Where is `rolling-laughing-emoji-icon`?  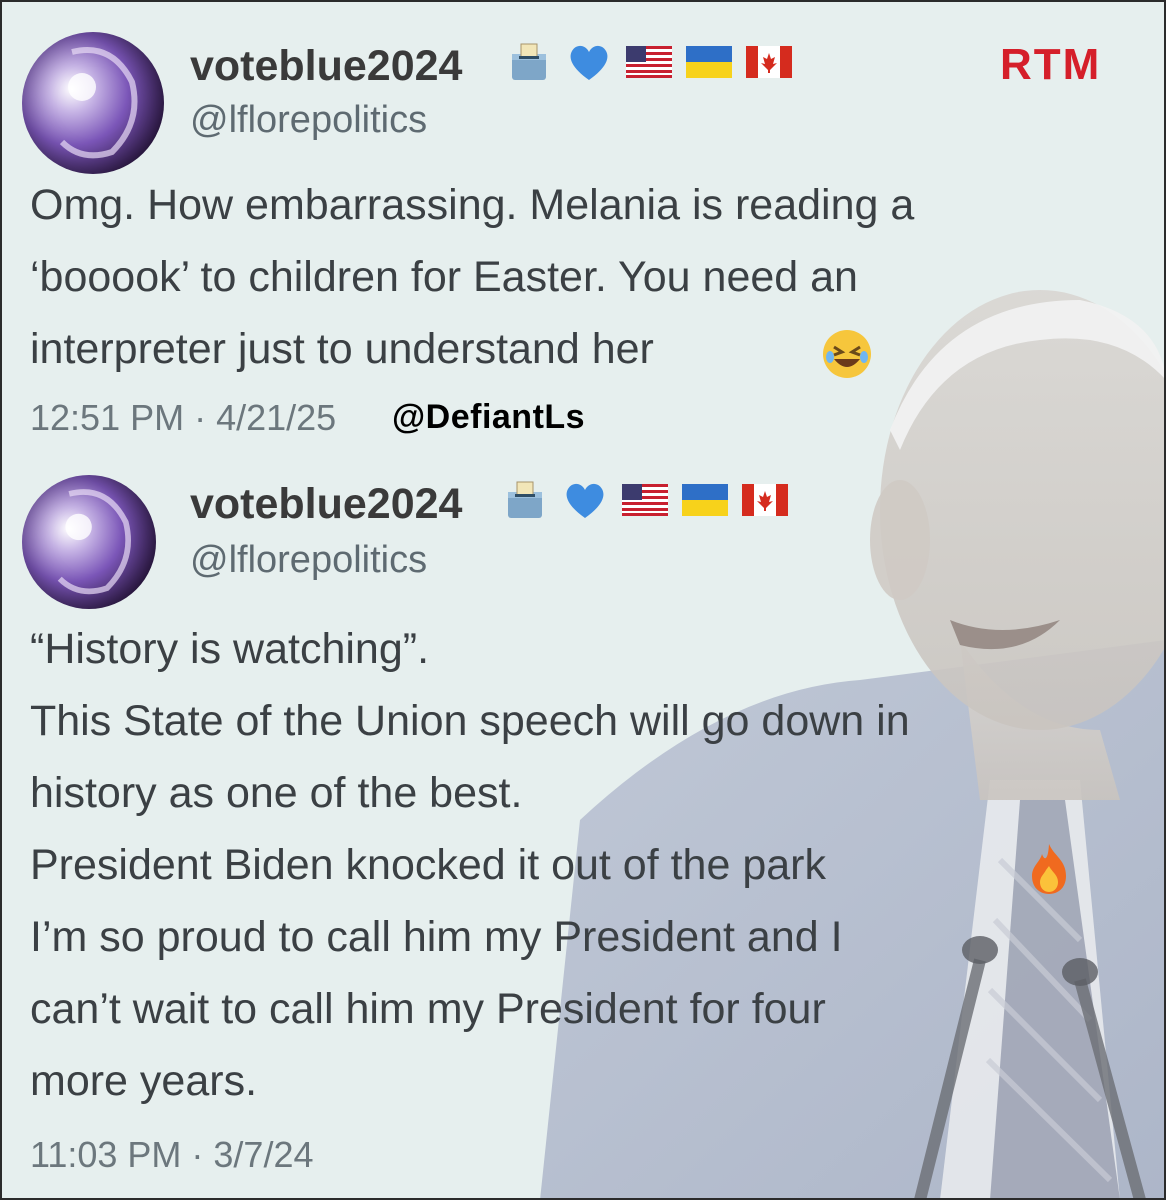
rolling-laughing-emoji-icon is located at coordinates (847, 356).